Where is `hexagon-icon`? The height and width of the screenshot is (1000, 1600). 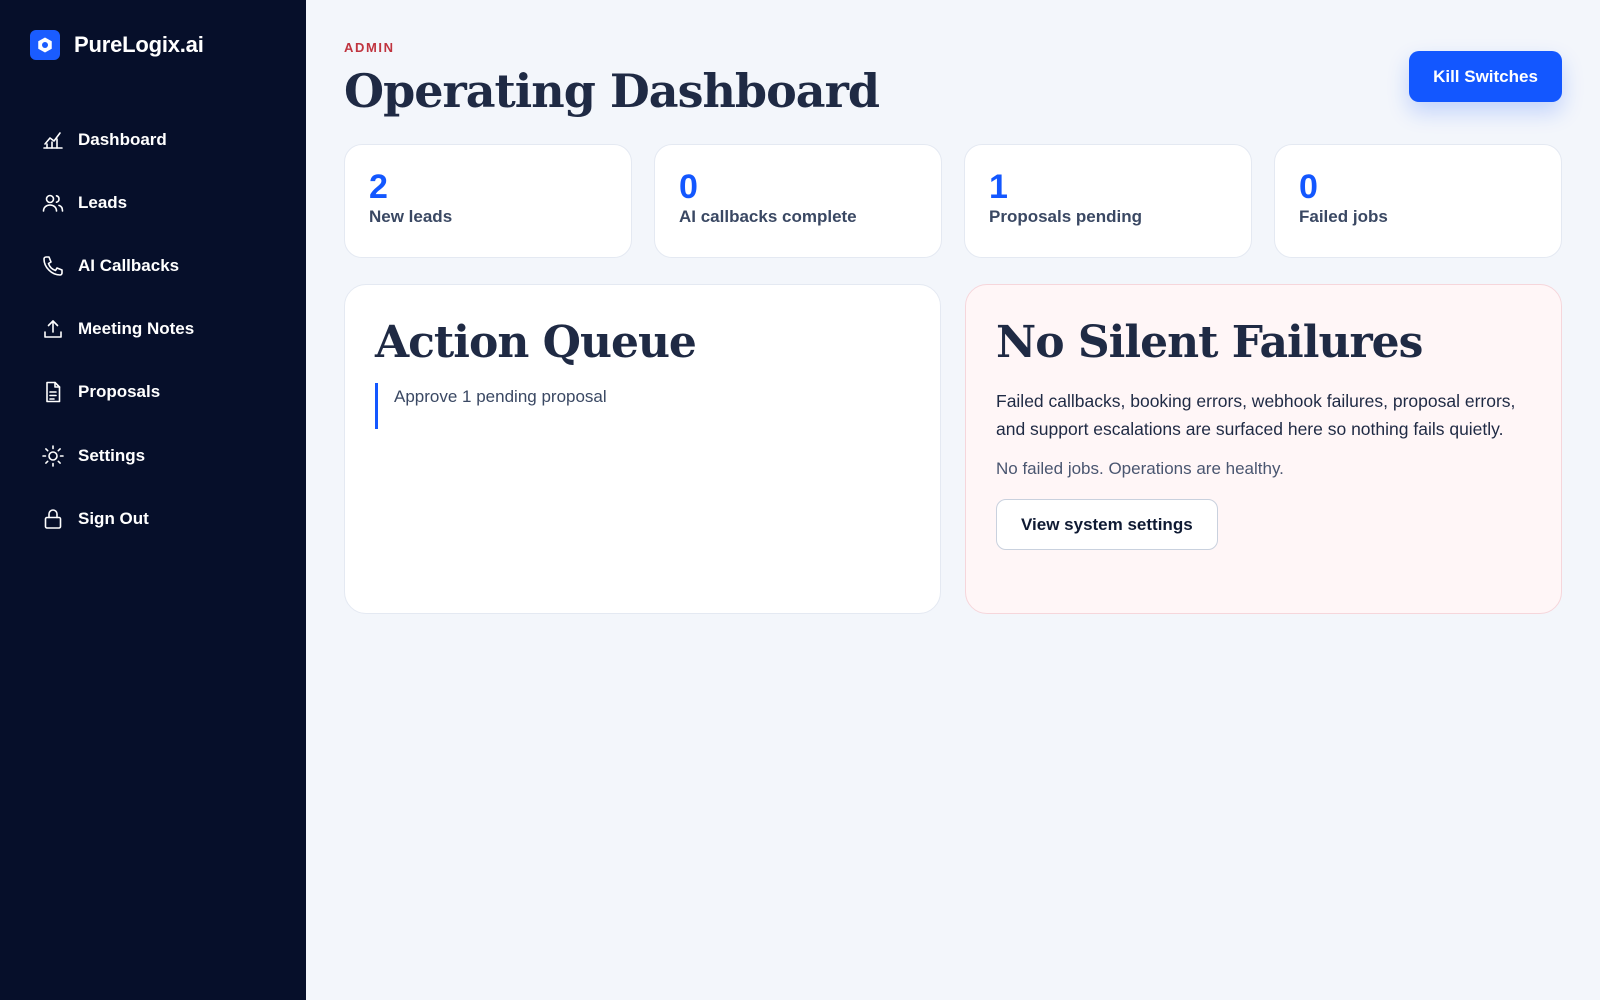
hexagon-icon is located at coordinates (45, 45).